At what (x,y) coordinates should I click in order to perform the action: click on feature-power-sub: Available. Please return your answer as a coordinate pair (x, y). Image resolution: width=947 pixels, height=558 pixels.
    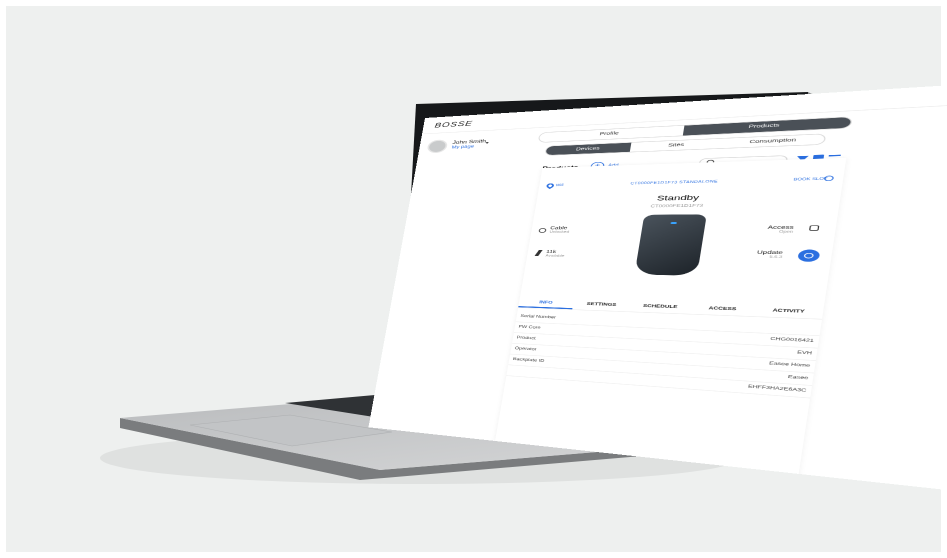
    Looking at the image, I should click on (555, 256).